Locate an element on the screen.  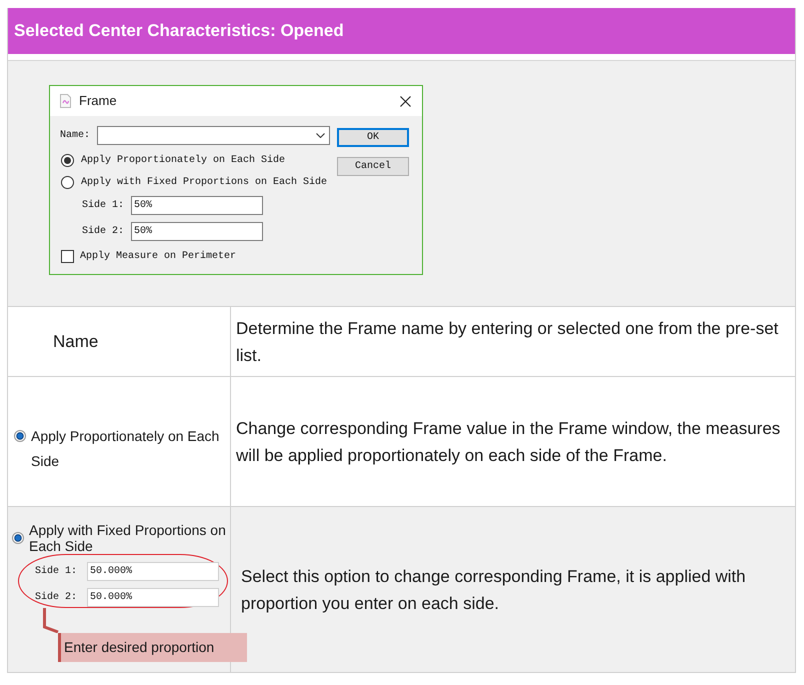
dialog-button: Cancel is located at coordinates (373, 166).